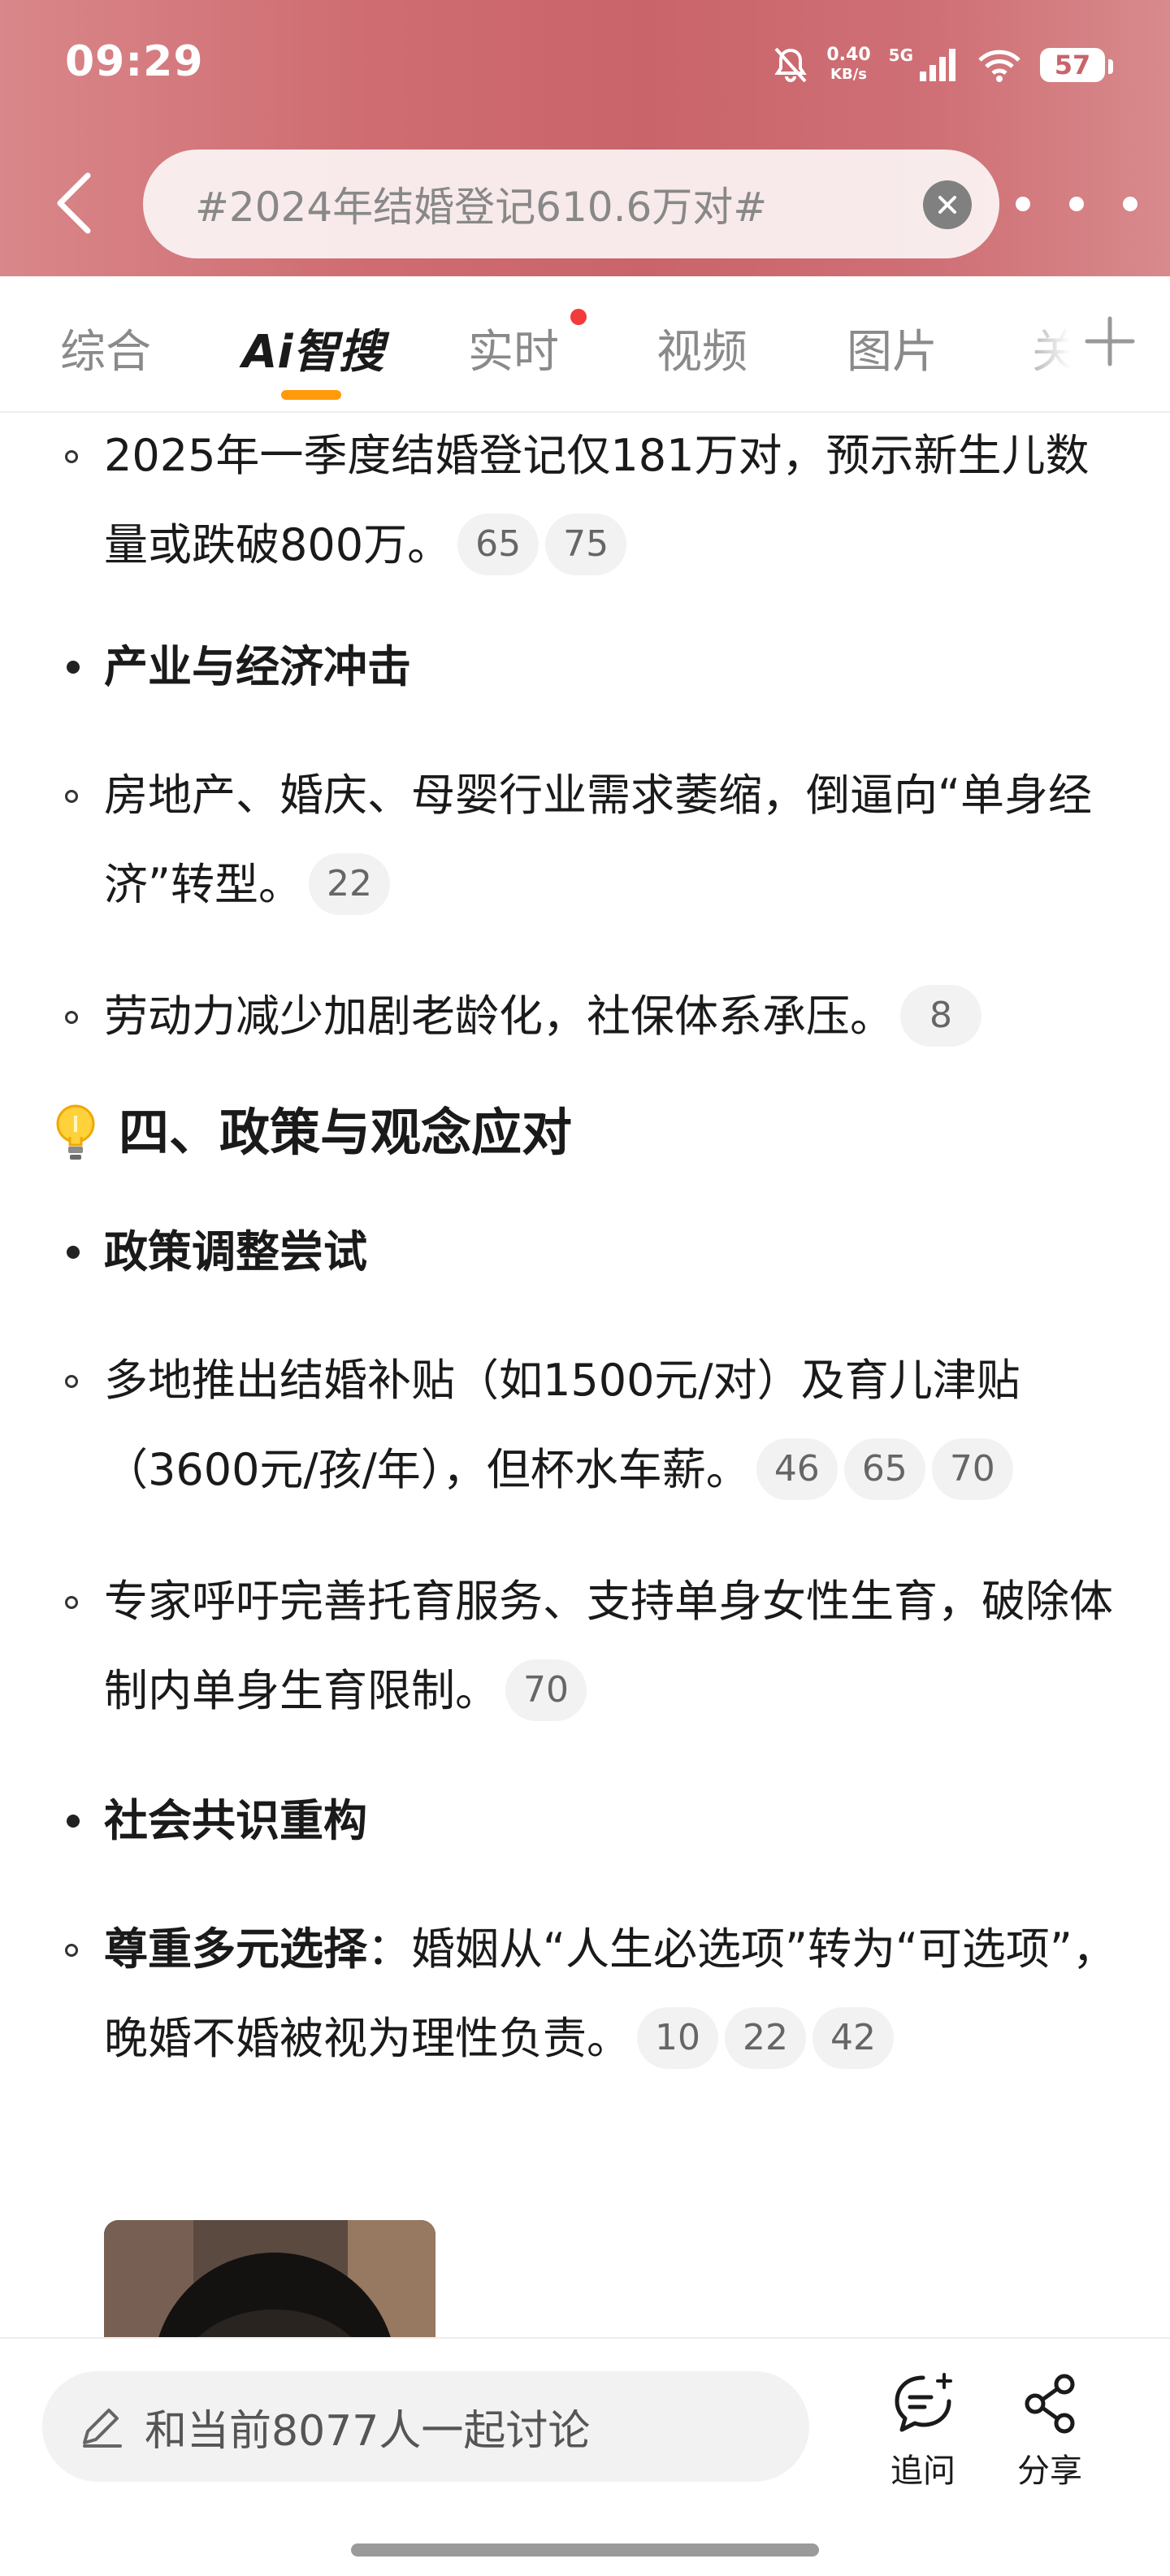  I want to click on citation-badge: 8, so click(941, 1016).